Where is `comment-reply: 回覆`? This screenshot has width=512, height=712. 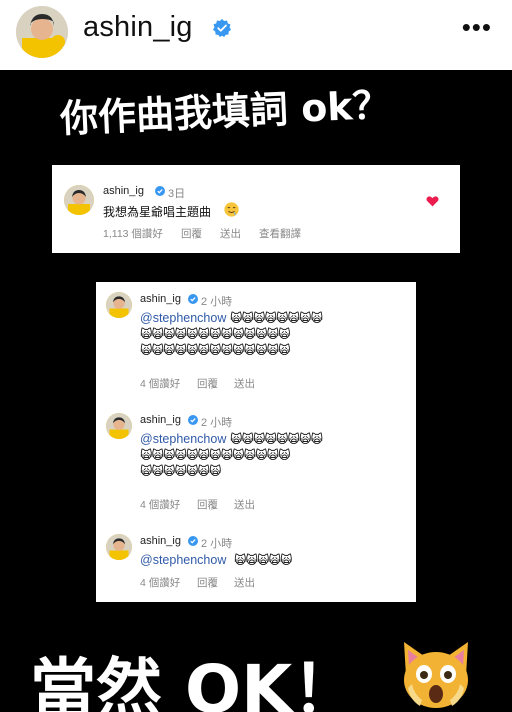 comment-reply: 回覆 is located at coordinates (191, 233).